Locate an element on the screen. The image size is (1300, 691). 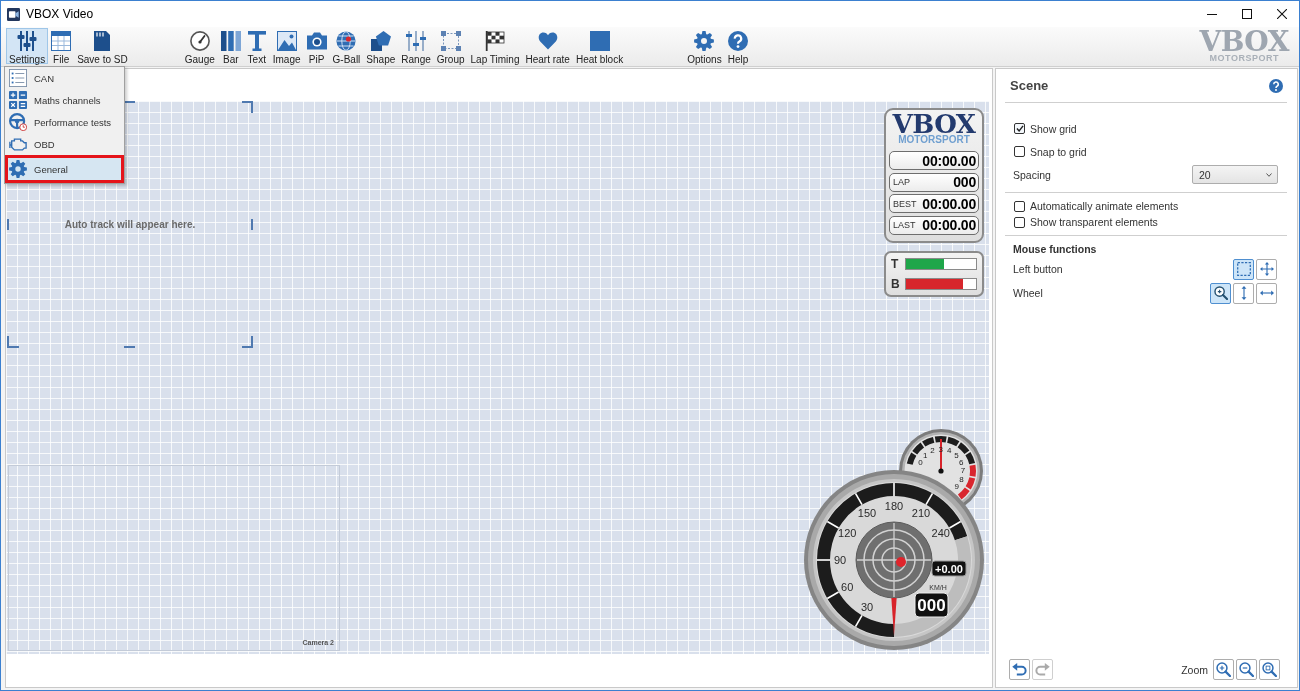
zoom-in-icon is located at coordinates (1223, 669).